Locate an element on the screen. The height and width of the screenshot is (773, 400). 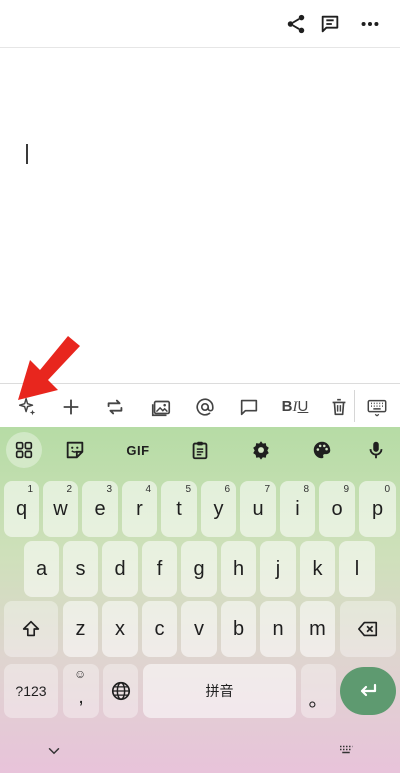
sticker-icon is located at coordinates (75, 450).